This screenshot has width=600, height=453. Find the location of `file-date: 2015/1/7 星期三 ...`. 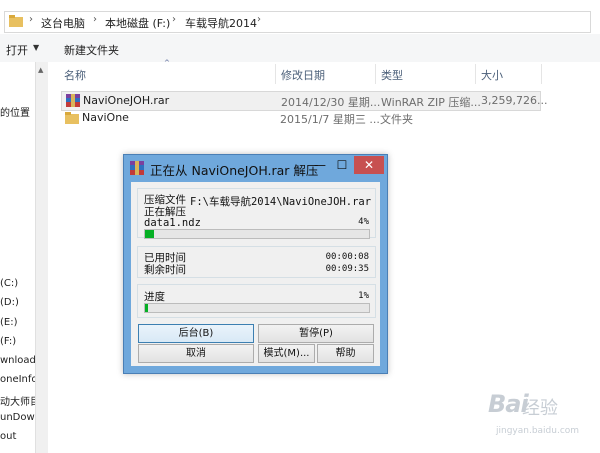

file-date: 2015/1/7 星期三 ... is located at coordinates (330, 119).